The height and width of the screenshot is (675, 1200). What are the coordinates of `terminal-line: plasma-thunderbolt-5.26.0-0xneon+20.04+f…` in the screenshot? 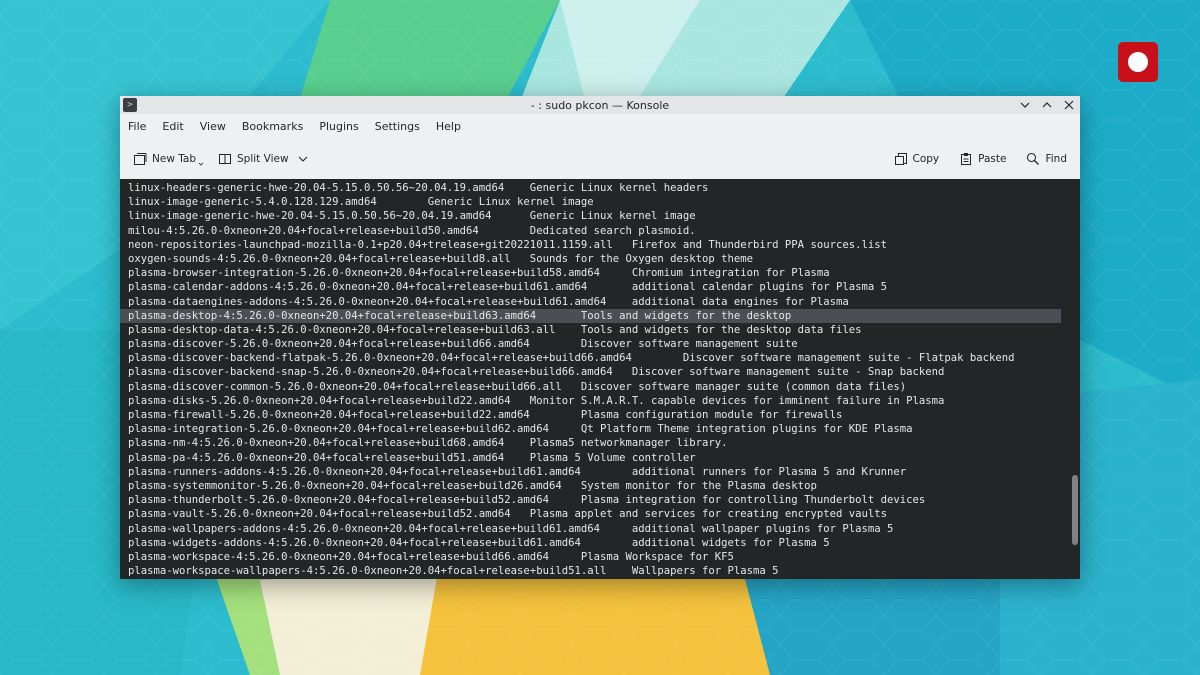 It's located at (527, 500).